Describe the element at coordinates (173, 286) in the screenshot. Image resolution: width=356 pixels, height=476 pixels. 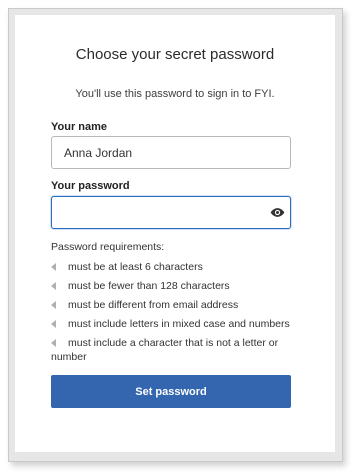
I see `requirement-item: must be fewer than 128 characters` at that location.